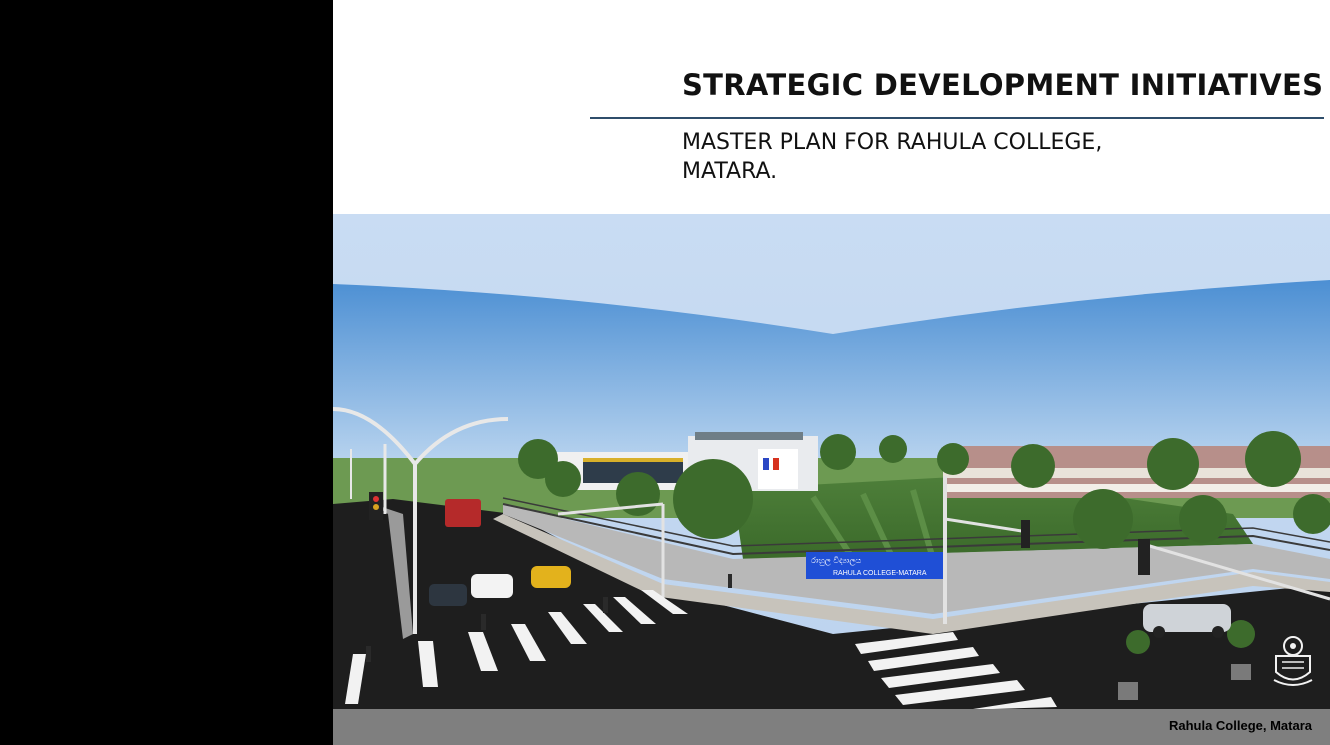 The height and width of the screenshot is (745, 1330). I want to click on sign-sinhala-text: රාහුල විද්‍යාලය, so click(836, 561).